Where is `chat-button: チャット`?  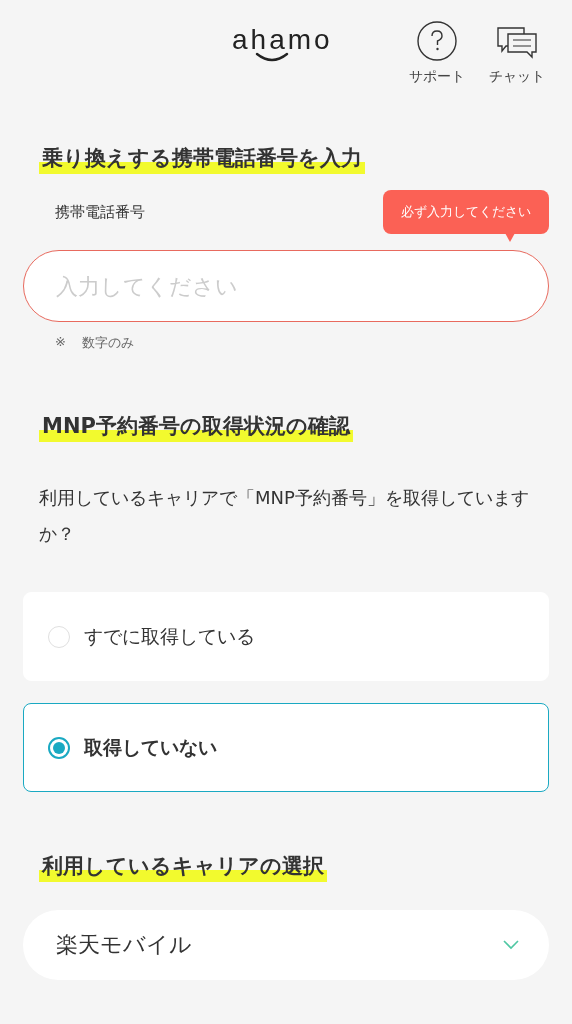 chat-button: チャット is located at coordinates (517, 52).